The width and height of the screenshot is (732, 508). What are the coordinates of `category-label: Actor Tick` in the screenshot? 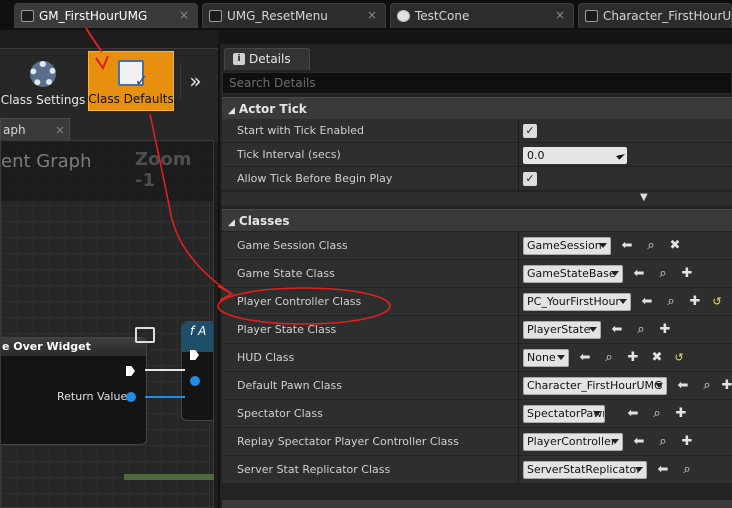 It's located at (272, 109).